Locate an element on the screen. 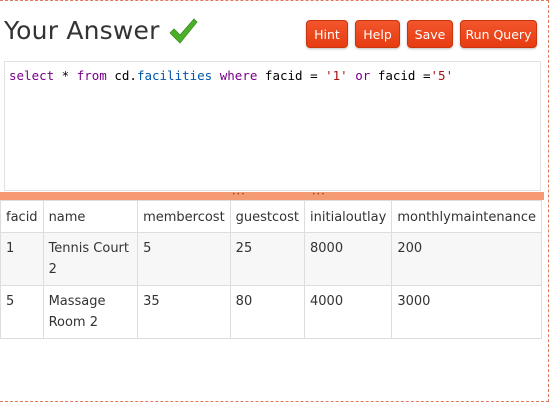 The width and height of the screenshot is (549, 402). table-cell: 80 is located at coordinates (267, 312).